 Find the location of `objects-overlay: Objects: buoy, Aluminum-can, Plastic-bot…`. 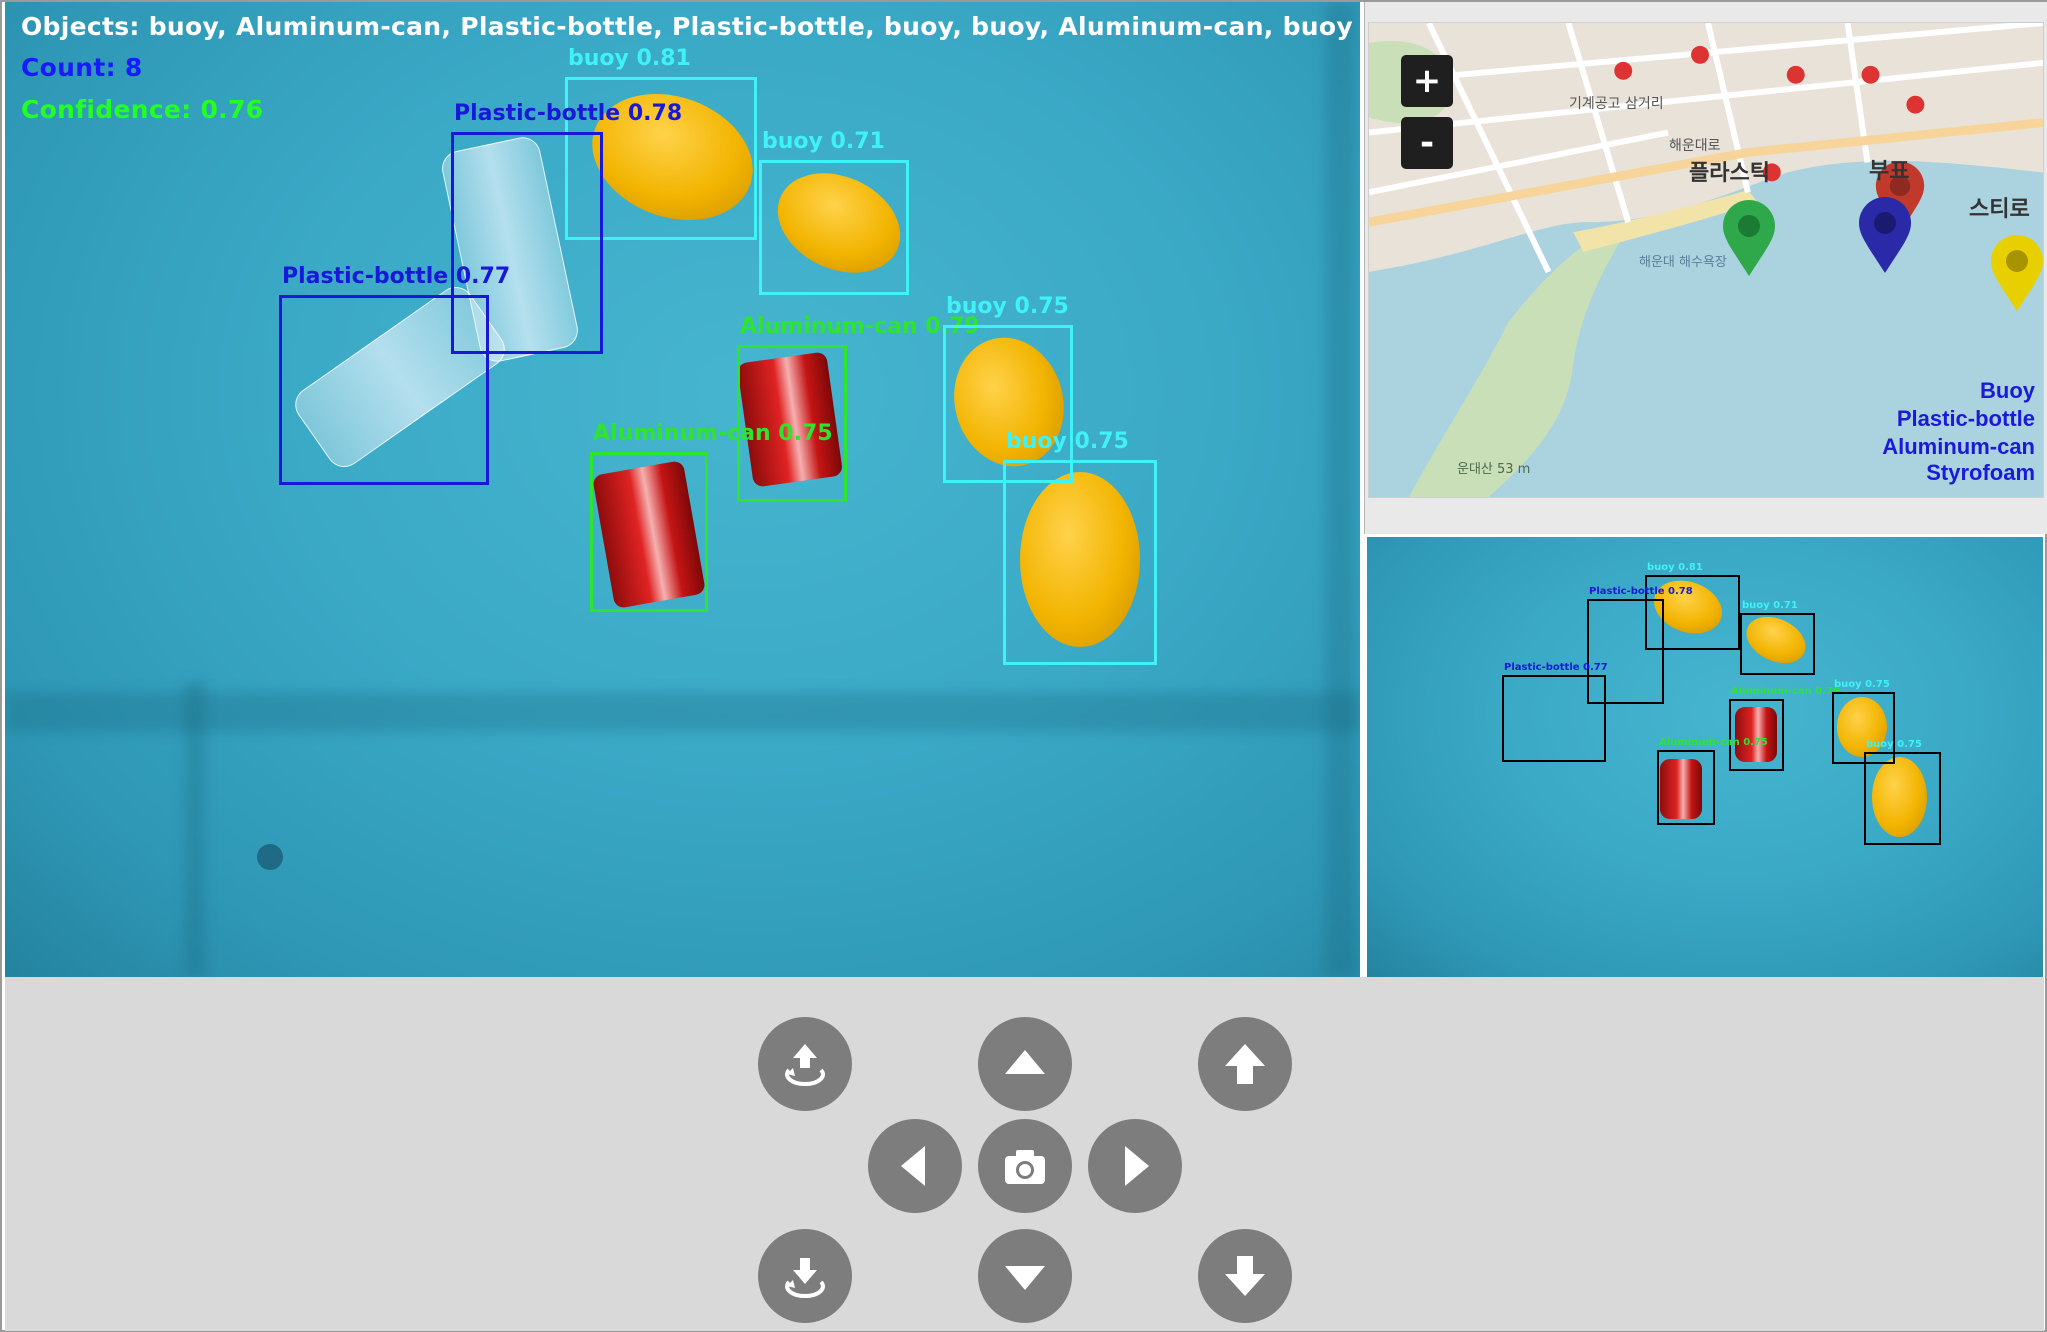

objects-overlay: Objects: buoy, Aluminum-can, Plastic-bot… is located at coordinates (687, 26).